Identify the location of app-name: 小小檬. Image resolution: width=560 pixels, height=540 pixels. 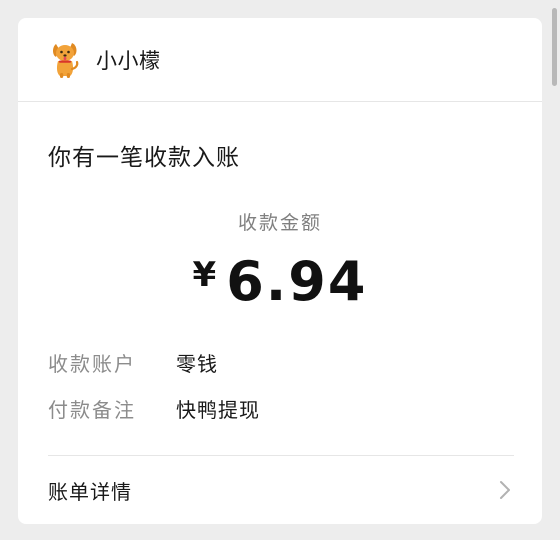
(128, 60).